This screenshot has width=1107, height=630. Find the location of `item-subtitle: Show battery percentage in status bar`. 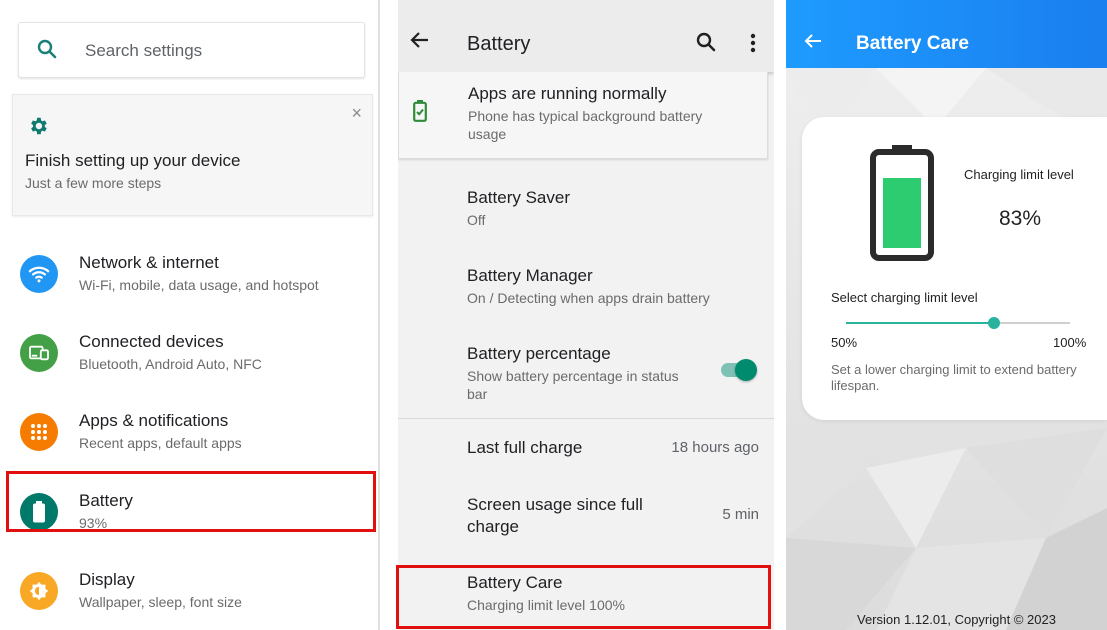

item-subtitle: Show battery percentage in status bar is located at coordinates (573, 385).